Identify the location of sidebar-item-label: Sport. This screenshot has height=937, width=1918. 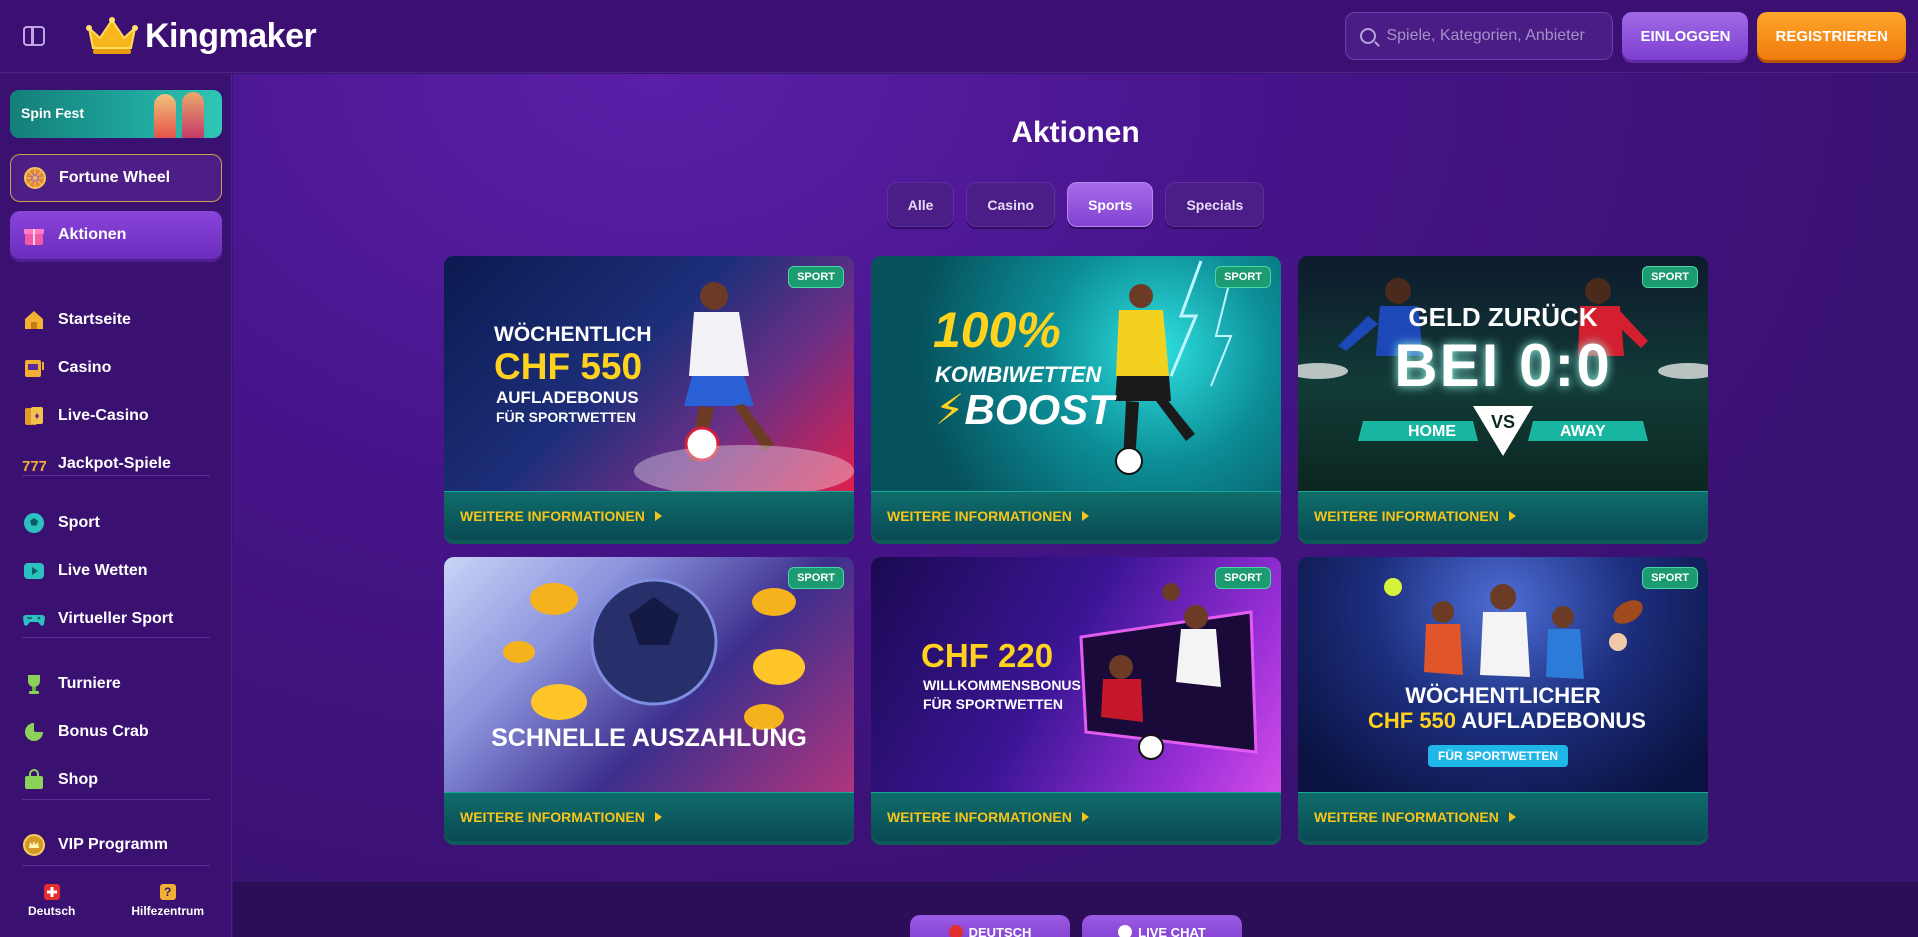
(79, 522).